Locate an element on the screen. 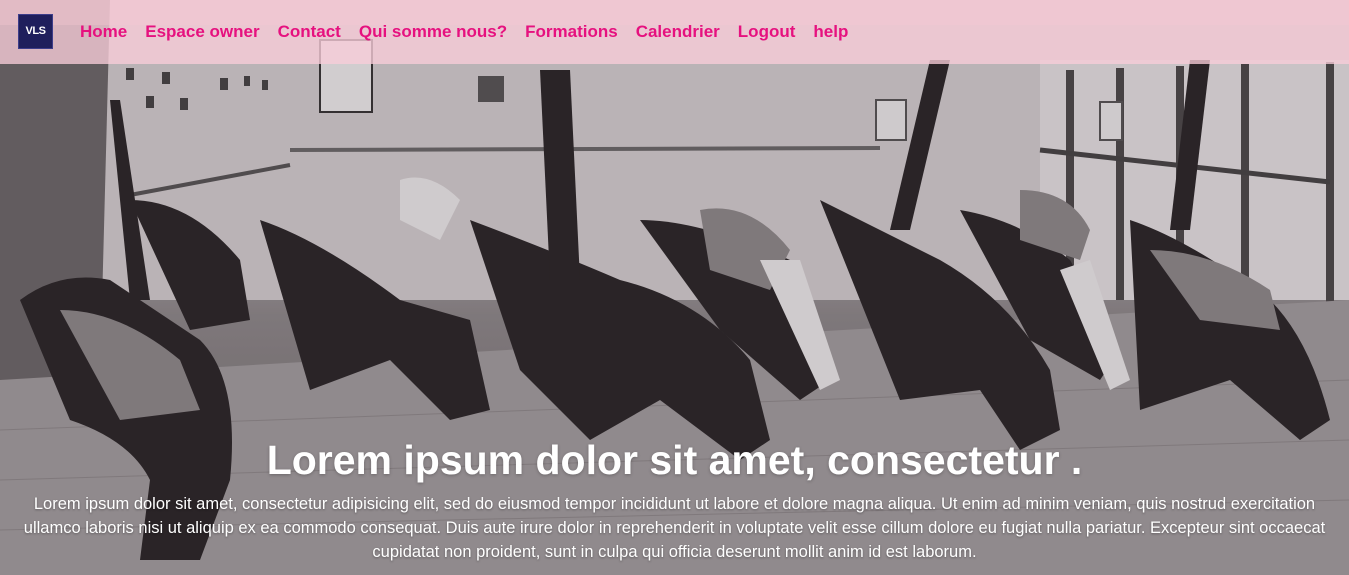  nav-link-espace-owner: Espace owner is located at coordinates (202, 32).